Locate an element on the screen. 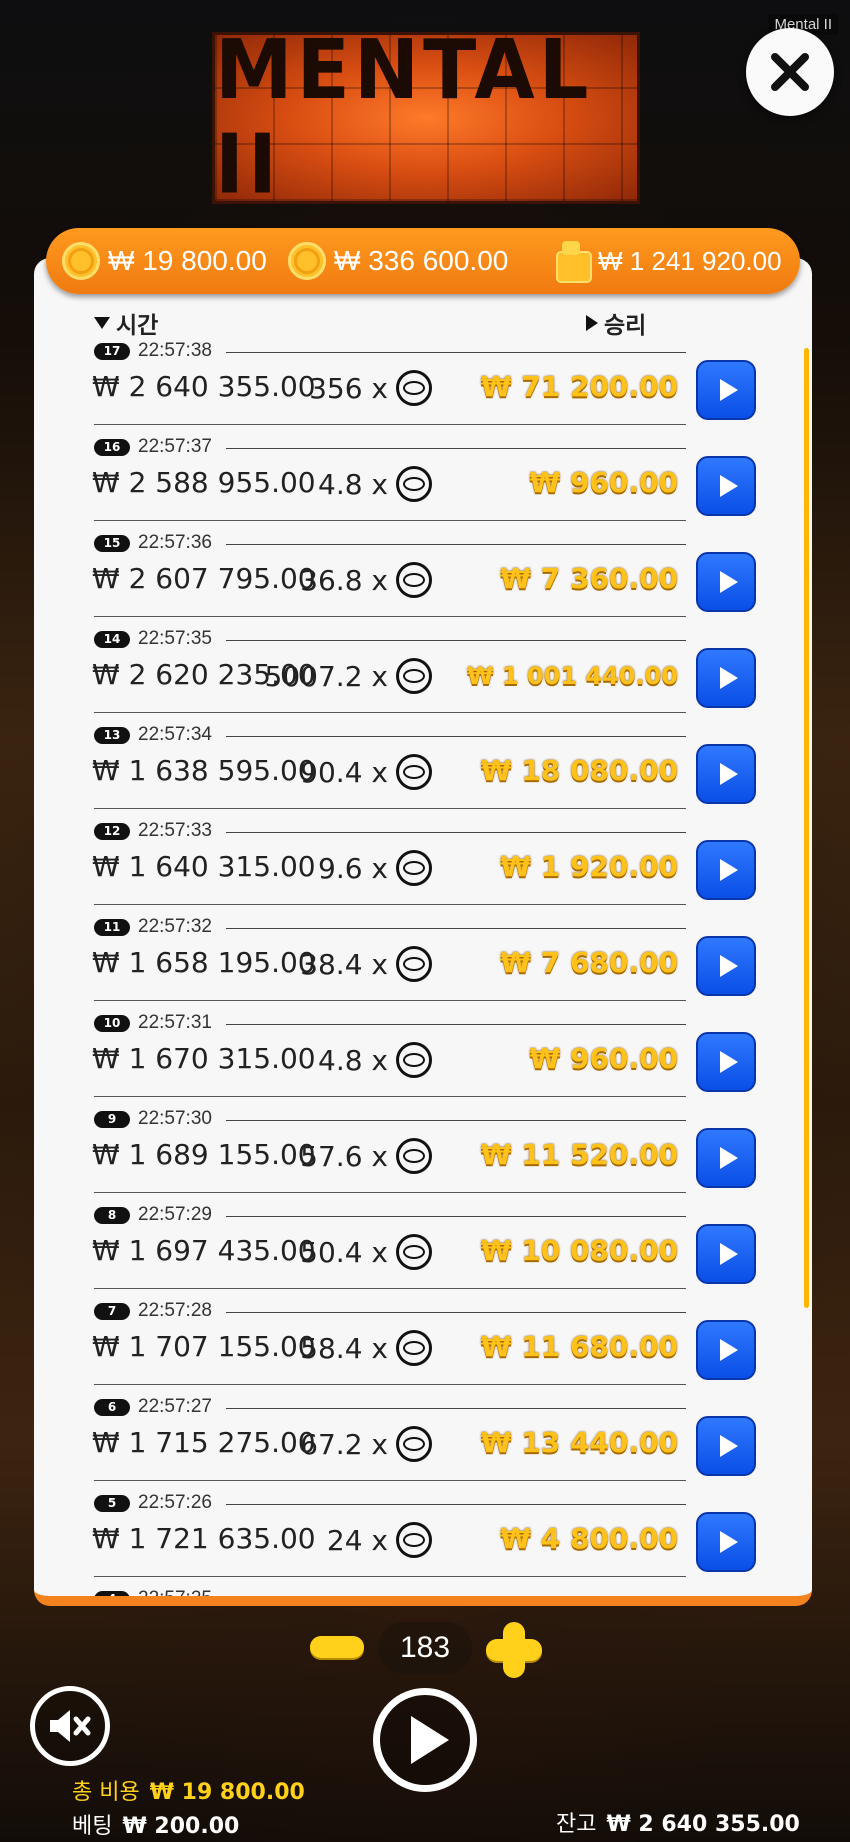 The width and height of the screenshot is (850, 1842). round-time: 22:57:28 is located at coordinates (175, 1310).